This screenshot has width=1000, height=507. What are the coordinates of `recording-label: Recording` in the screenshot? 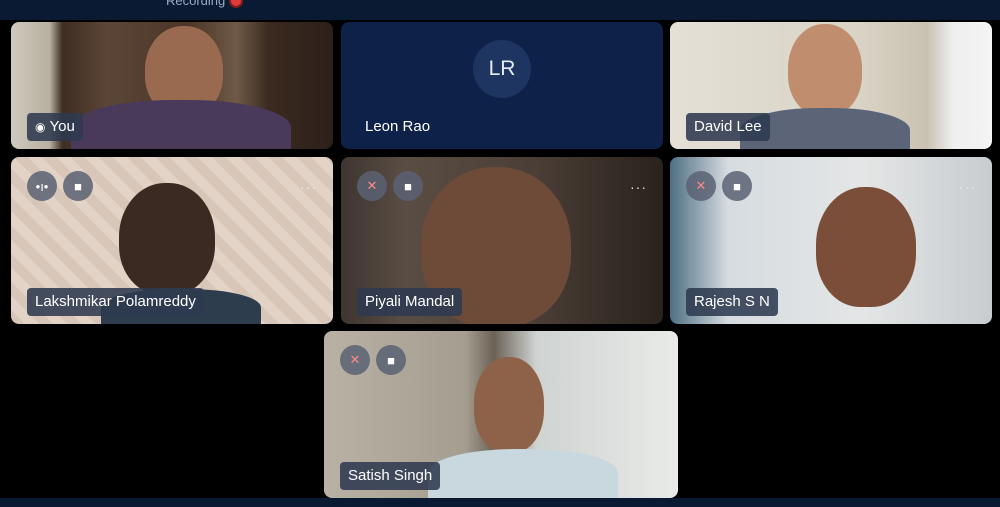 It's located at (196, 4).